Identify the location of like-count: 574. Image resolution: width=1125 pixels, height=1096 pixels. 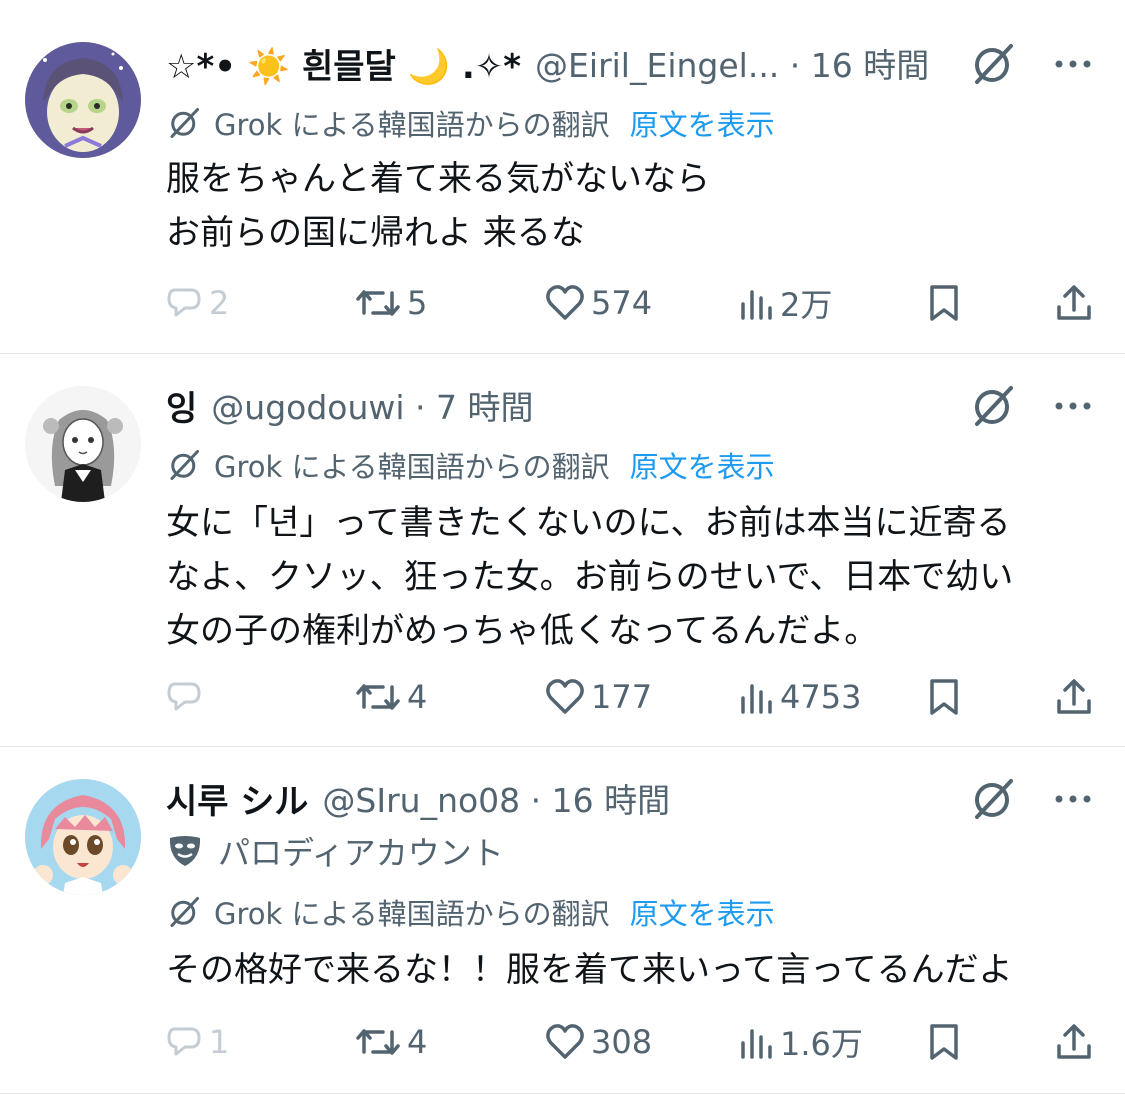
(622, 303).